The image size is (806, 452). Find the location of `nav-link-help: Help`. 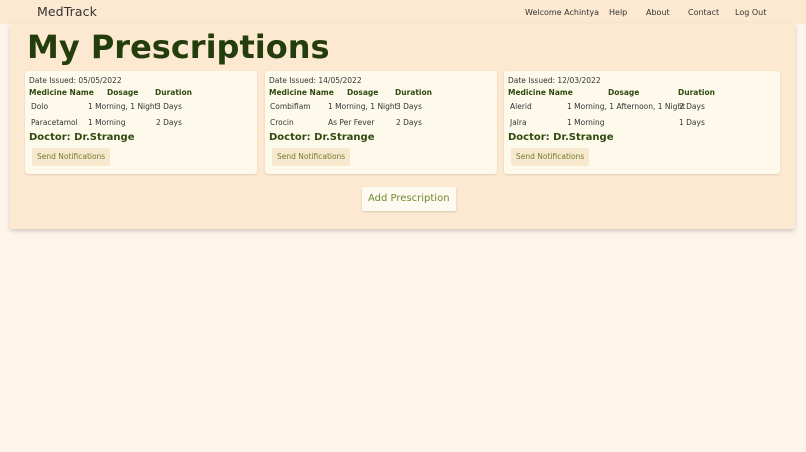

nav-link-help: Help is located at coordinates (618, 12).